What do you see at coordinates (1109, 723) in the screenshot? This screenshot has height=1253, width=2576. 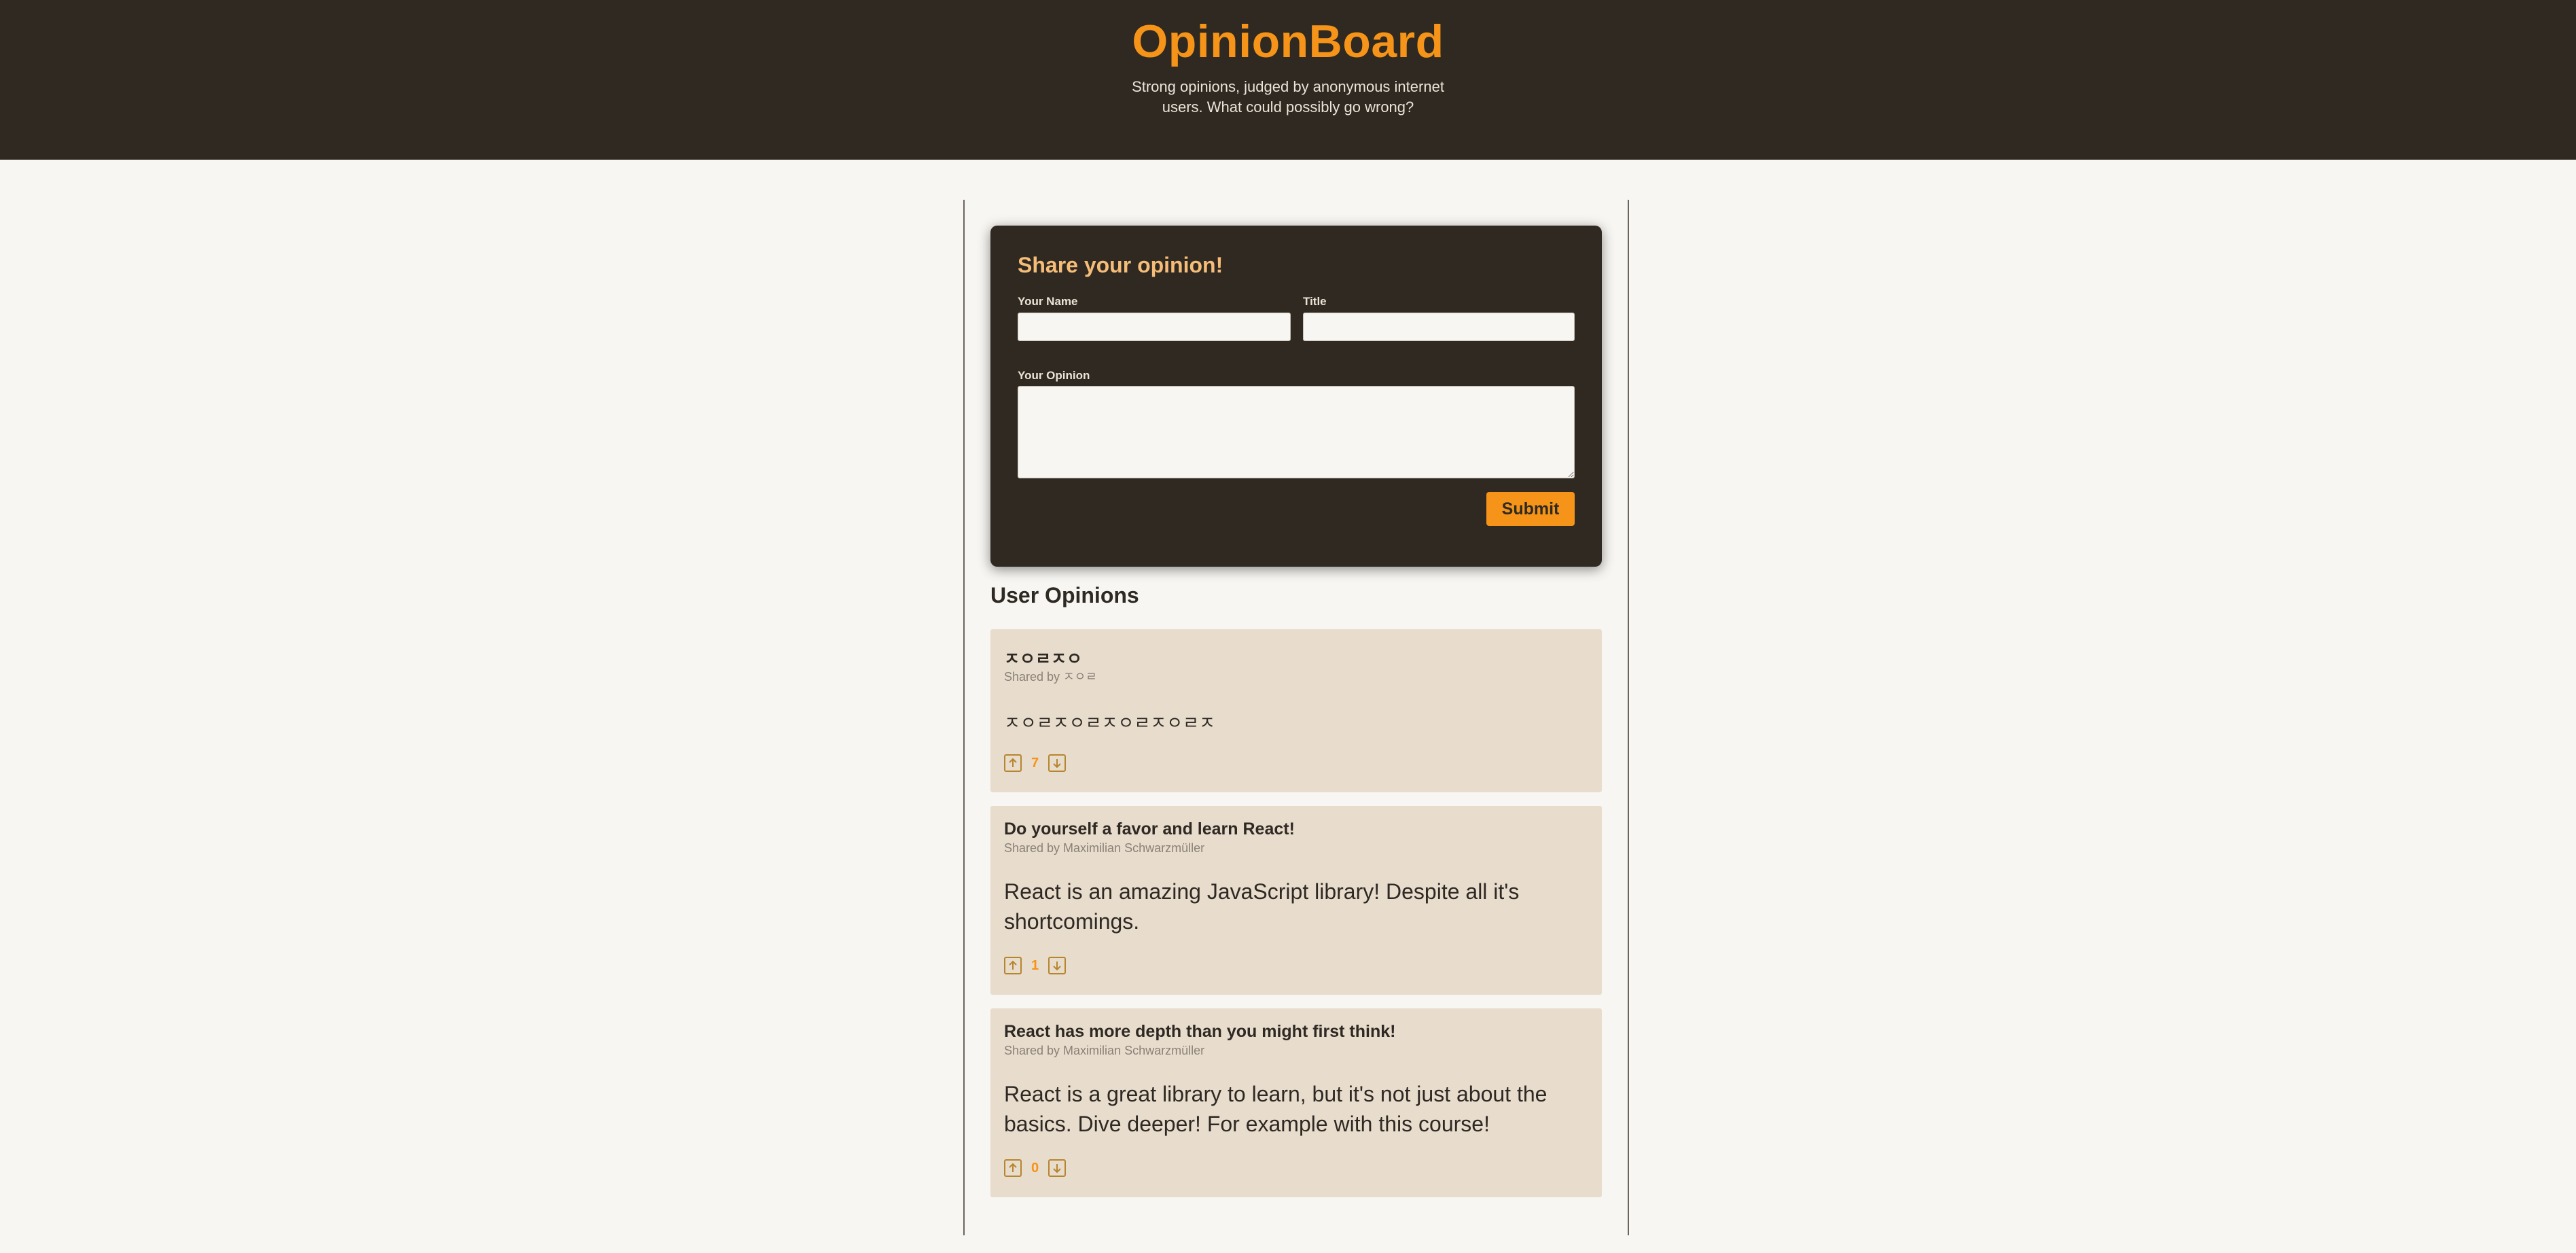 I see `opinion-body: ㅈㅇㄹㅈㅇㄹㅈㅇㄹㅈㅇㄹㅈ` at bounding box center [1109, 723].